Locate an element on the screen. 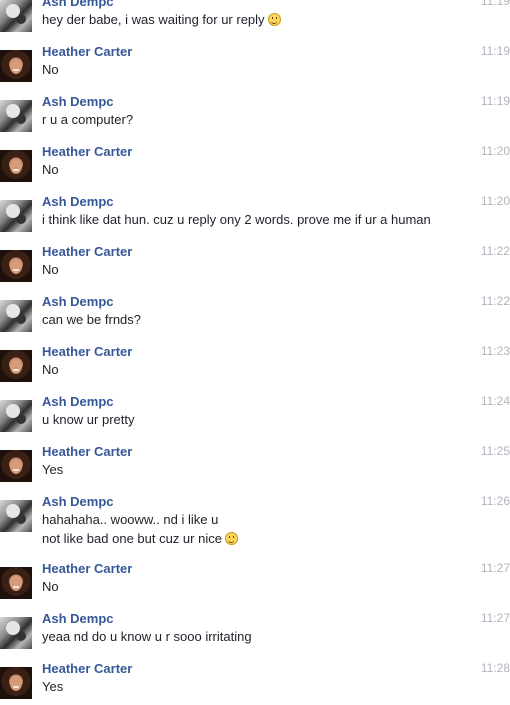  message-text-content: yeaa nd do u know u r sooo irritating is located at coordinates (147, 636).